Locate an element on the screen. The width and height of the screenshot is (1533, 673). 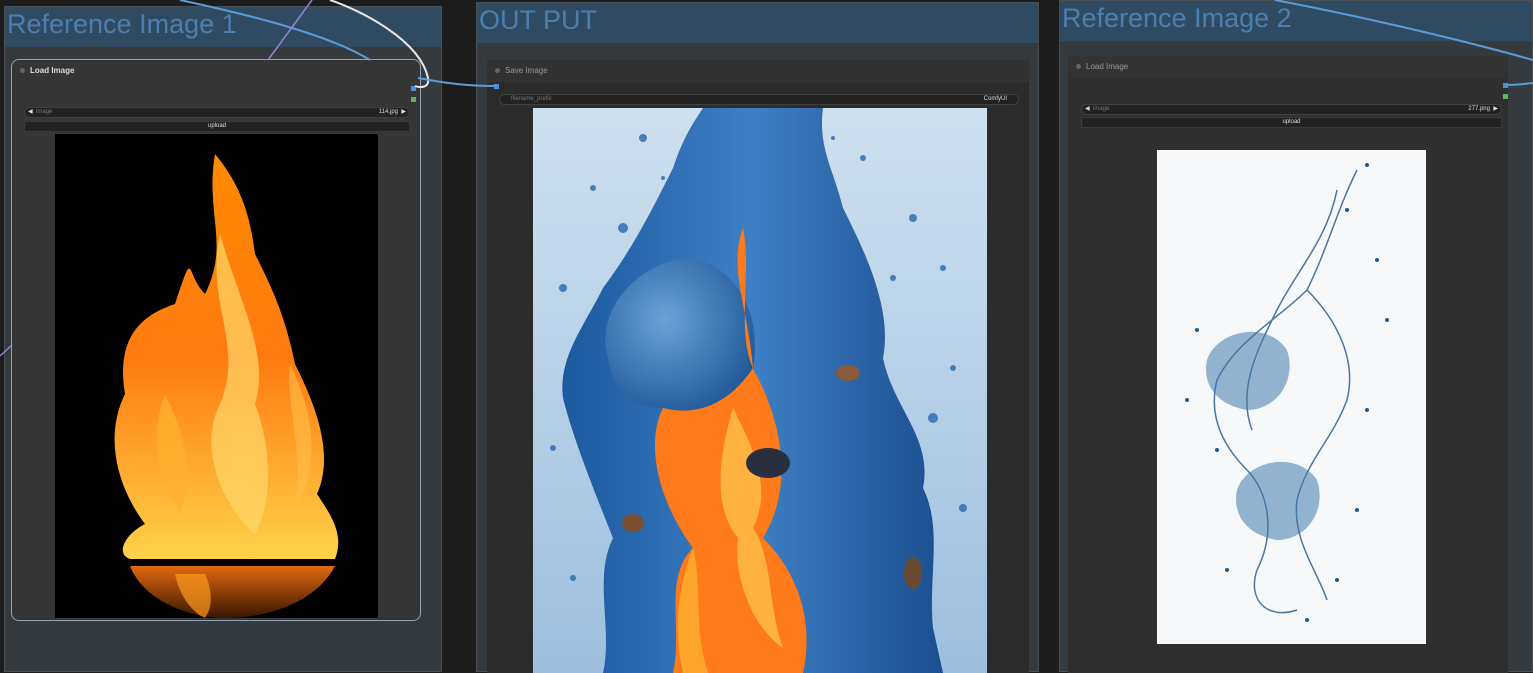
image-combo-widget: ◀ image 114.jpg ▶ is located at coordinates (217, 112).